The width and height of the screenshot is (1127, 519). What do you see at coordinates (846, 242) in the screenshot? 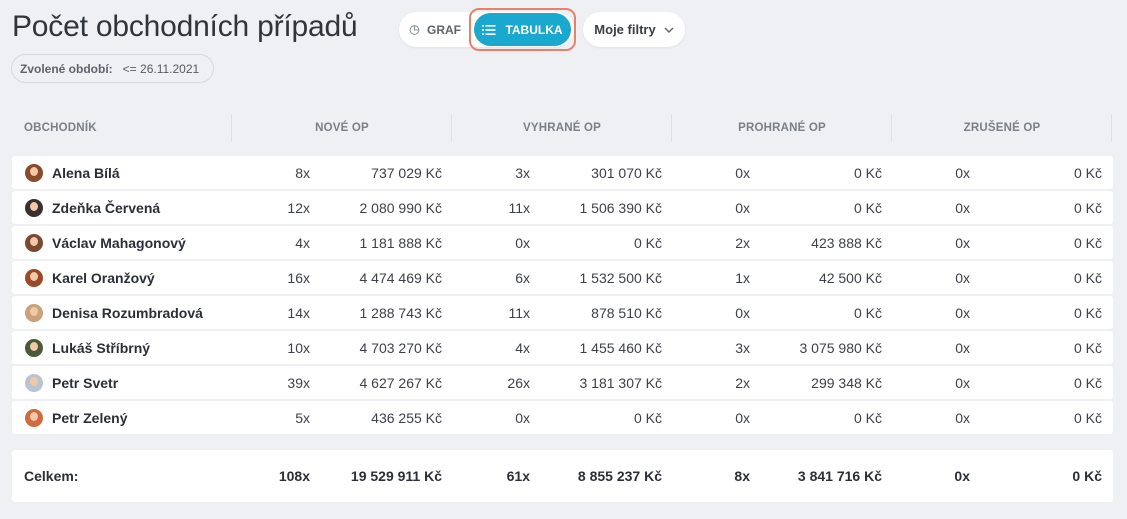
I see `lost-amount: 423 888 Kč` at bounding box center [846, 242].